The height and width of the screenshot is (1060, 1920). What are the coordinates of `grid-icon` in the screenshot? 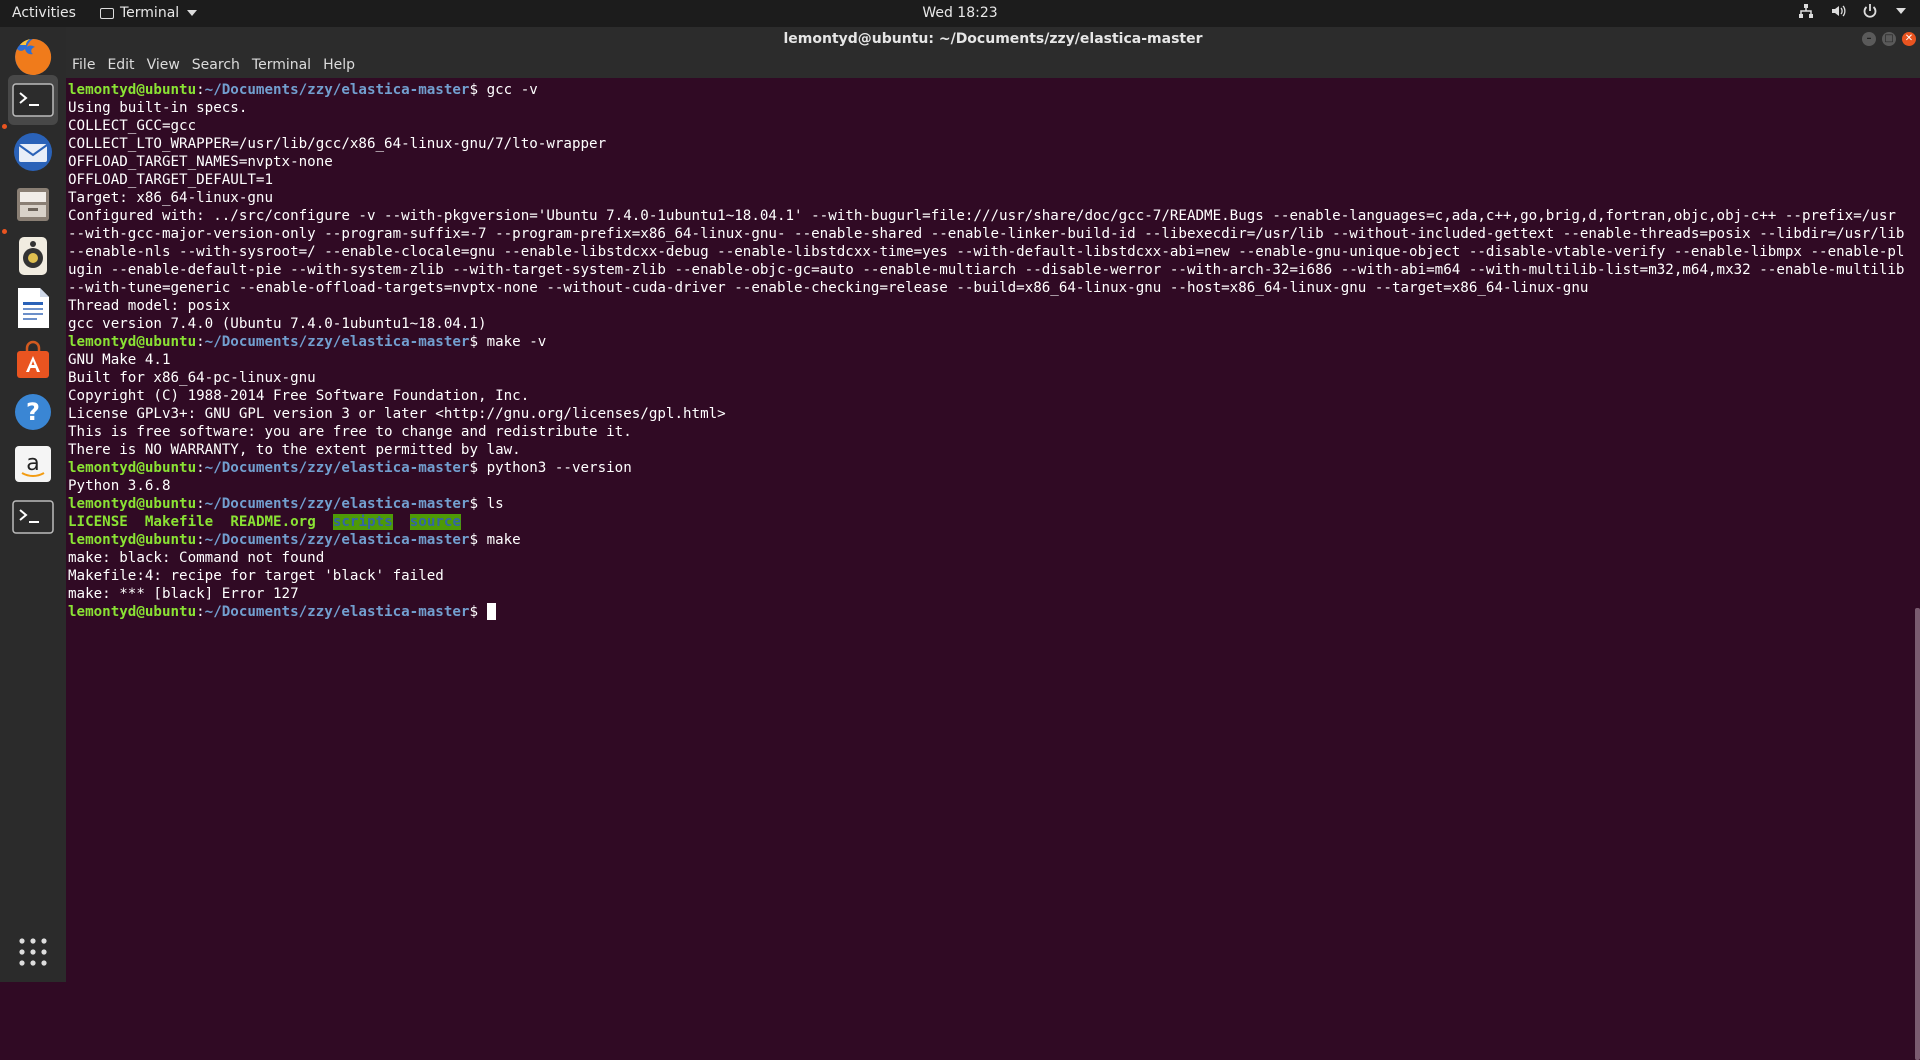 It's located at (33, 952).